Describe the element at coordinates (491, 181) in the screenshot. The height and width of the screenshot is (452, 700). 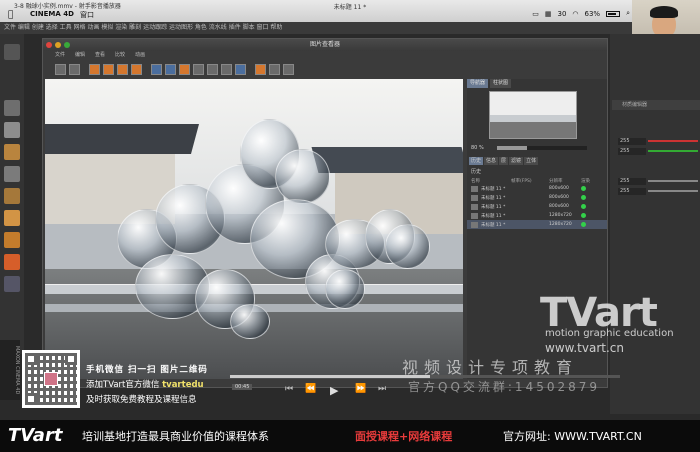
I see `col-name: 名称` at that location.